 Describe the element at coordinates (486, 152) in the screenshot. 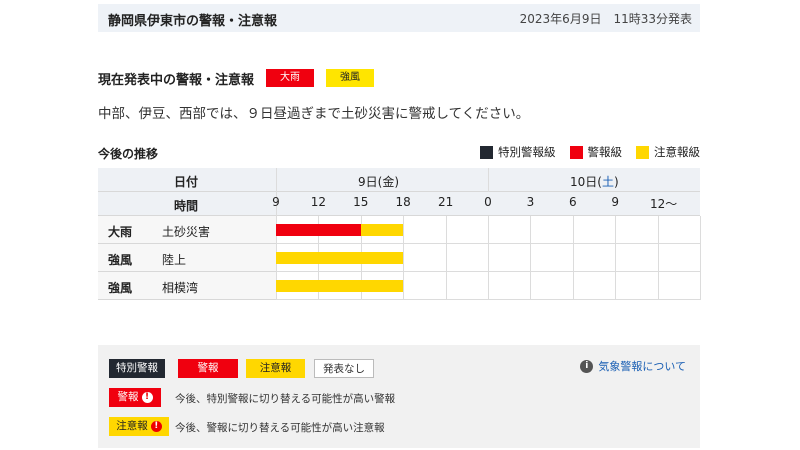

I see `special-swatch` at that location.